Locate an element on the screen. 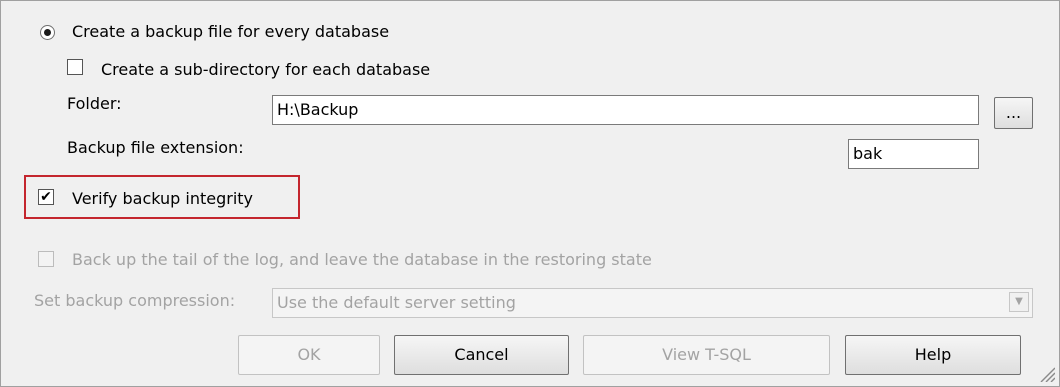 The height and width of the screenshot is (387, 1060). radio-button-icon is located at coordinates (47, 32).